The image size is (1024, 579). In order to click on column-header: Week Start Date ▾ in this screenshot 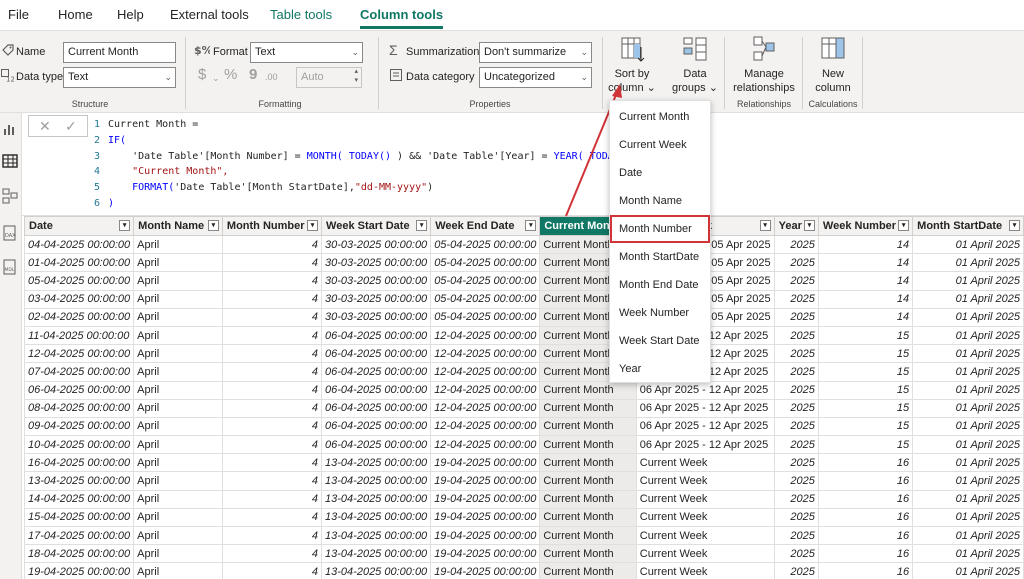, I will do `click(376, 226)`.